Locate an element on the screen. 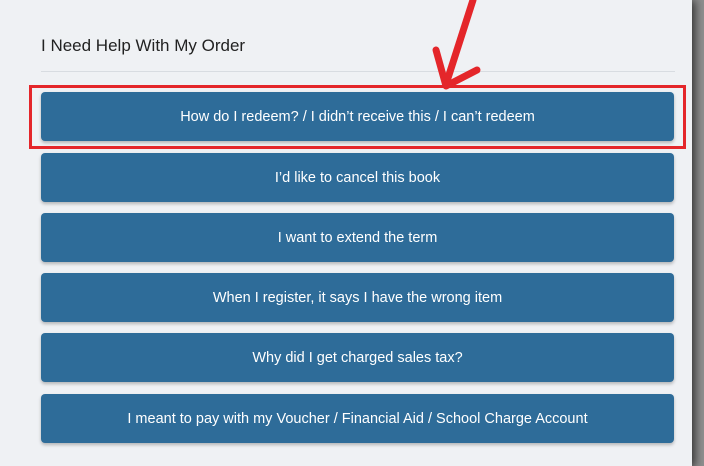  sales-tax-button: Why did I get charged sales tax? is located at coordinates (357, 357).